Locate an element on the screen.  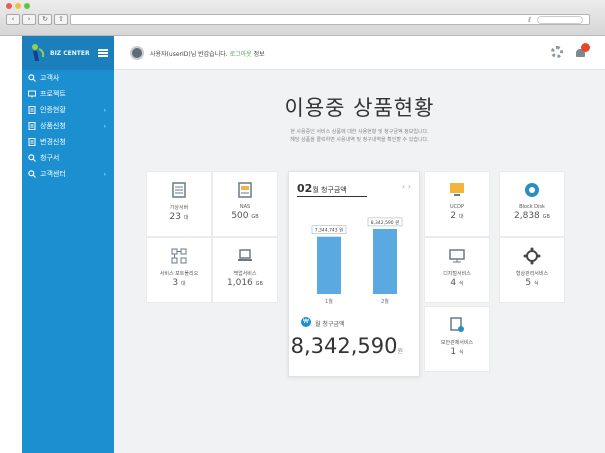
chart-data-label: 8,342,590 원 is located at coordinates (385, 222).